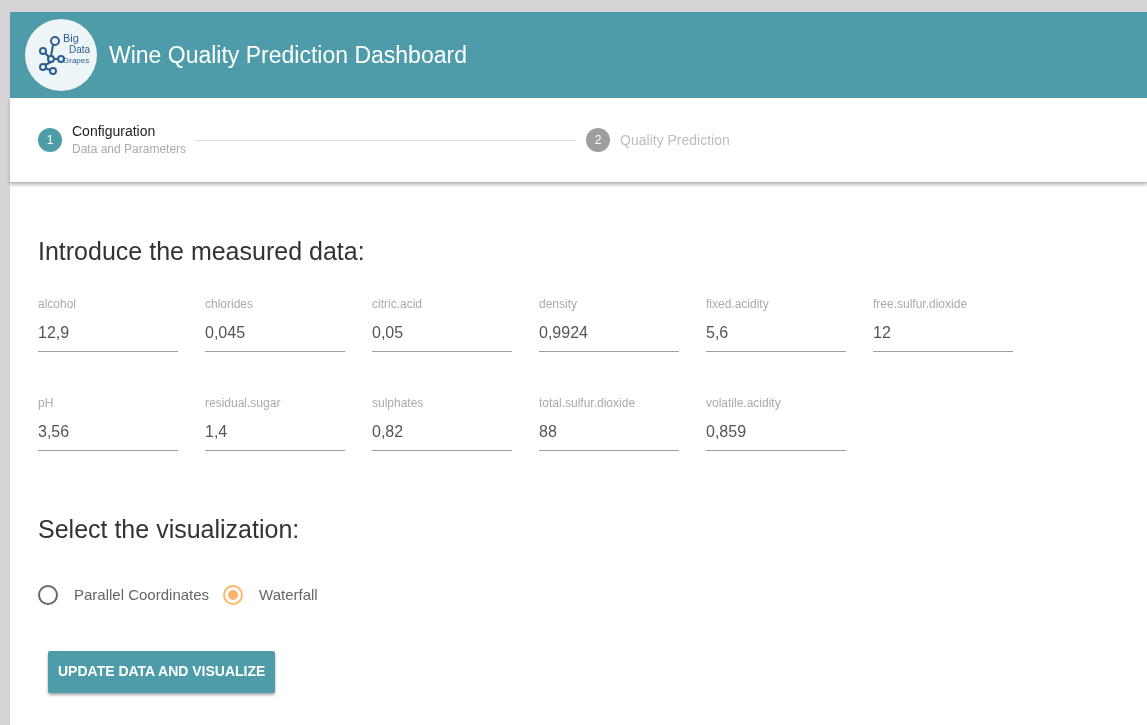 The height and width of the screenshot is (725, 1147). What do you see at coordinates (270, 595) in the screenshot?
I see `radio-option: Waterfall` at bounding box center [270, 595].